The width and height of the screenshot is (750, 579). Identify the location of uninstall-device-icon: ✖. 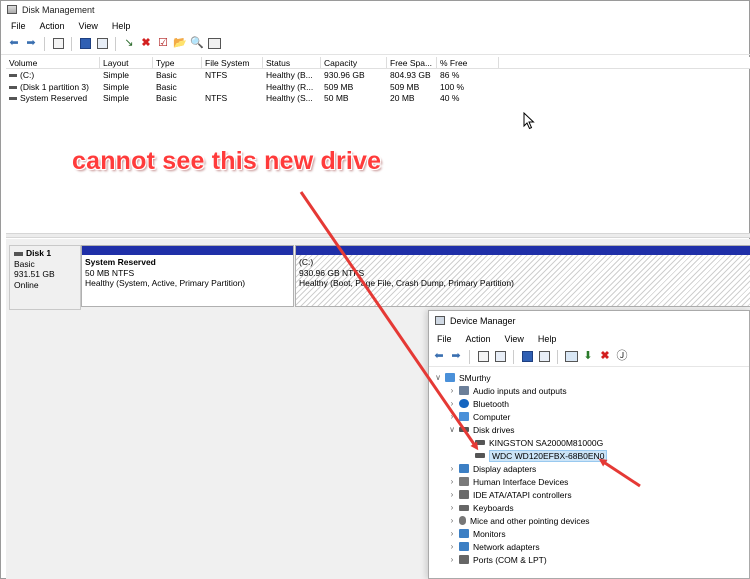
(605, 357).